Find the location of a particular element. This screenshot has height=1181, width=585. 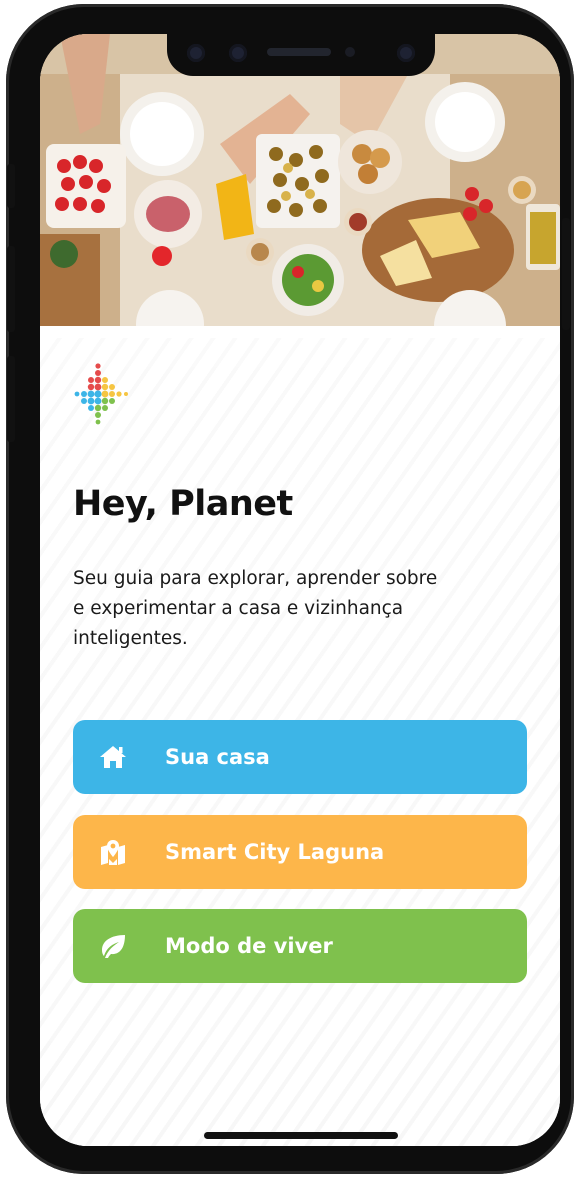

notch is located at coordinates (301, 55).